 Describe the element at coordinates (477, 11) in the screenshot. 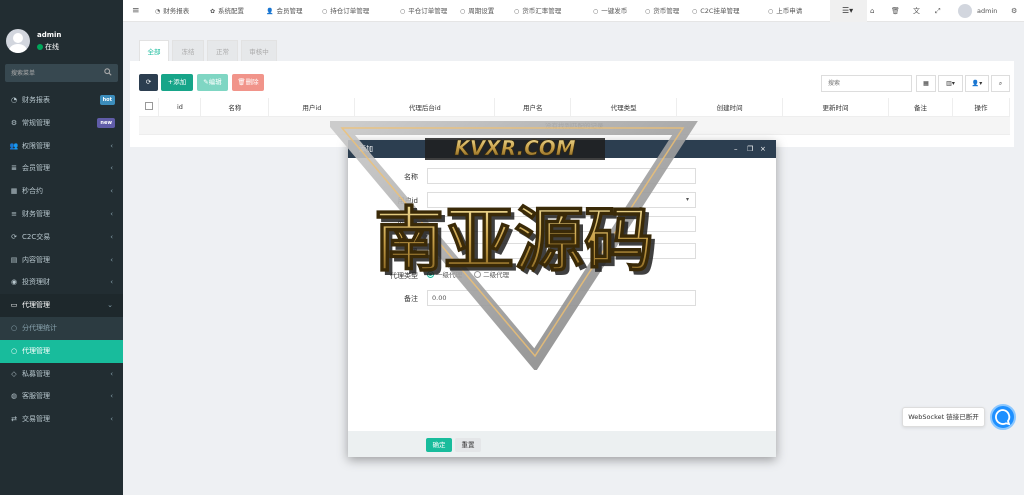

I see `top-nav-item: ○ 周期设置` at that location.